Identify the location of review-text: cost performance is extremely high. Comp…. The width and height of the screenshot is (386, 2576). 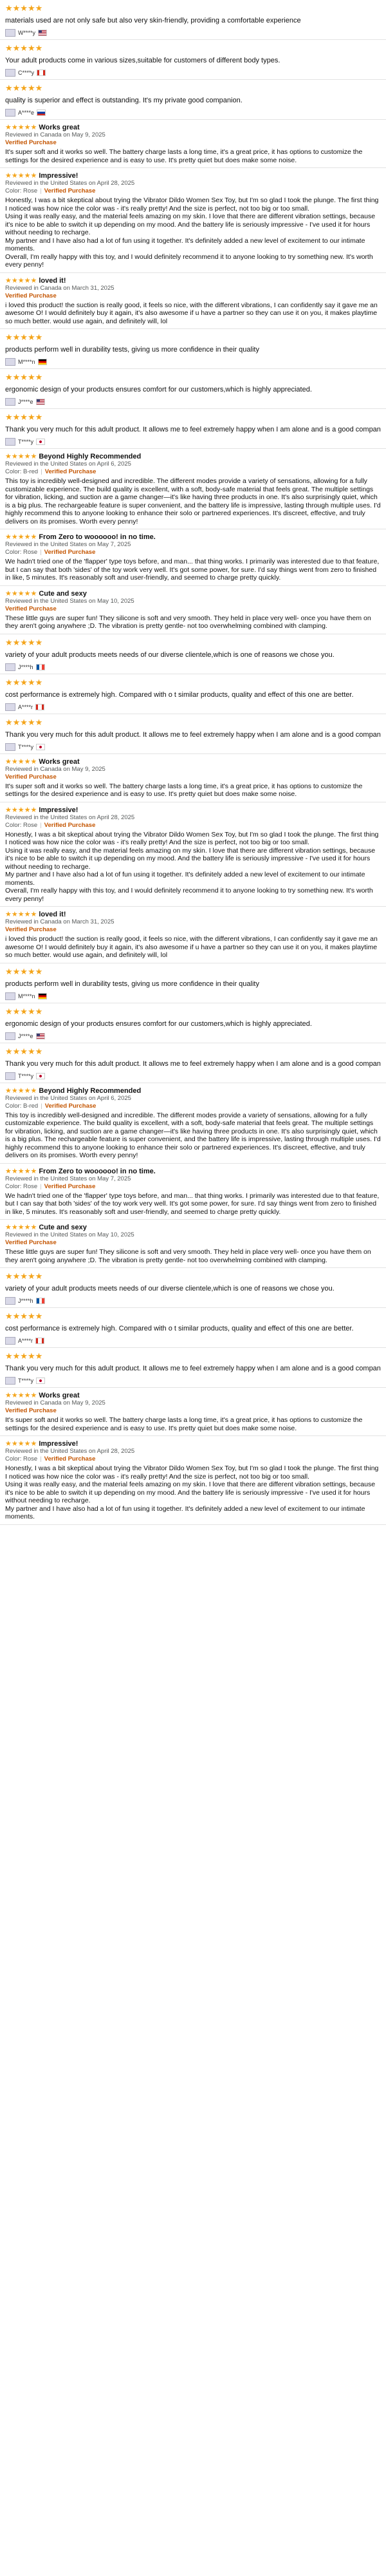
(179, 1329).